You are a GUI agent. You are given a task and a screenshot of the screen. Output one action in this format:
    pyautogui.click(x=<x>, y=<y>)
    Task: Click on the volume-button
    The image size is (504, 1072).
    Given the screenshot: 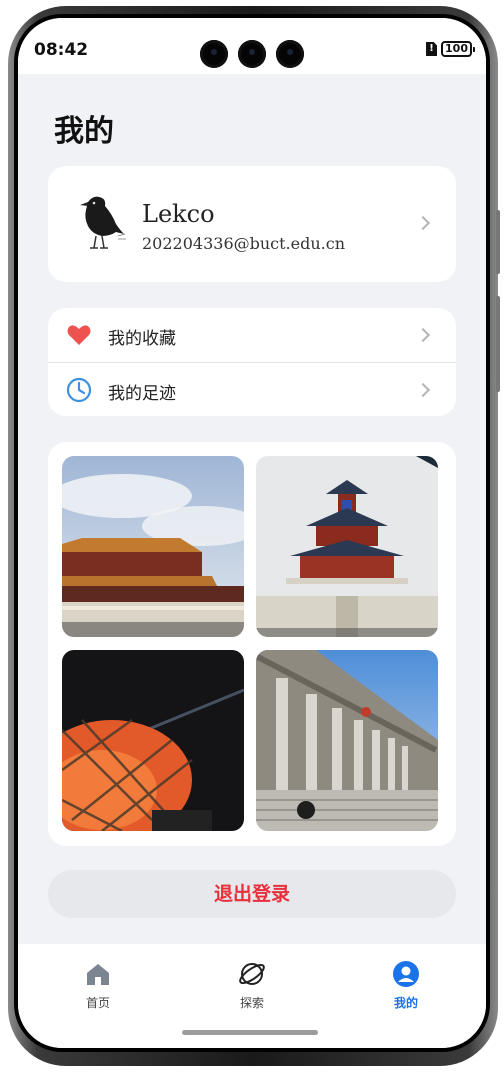 What is the action you would take?
    pyautogui.click(x=498, y=242)
    